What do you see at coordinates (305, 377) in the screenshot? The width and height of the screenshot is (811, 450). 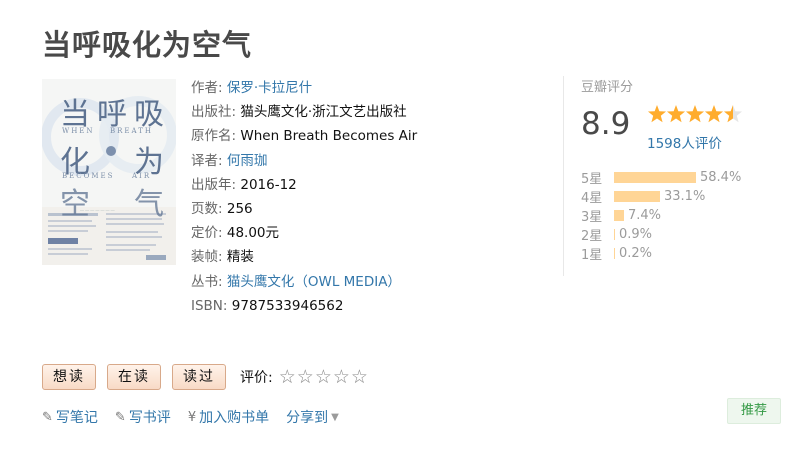 I see `rate-star-2-icon: ☆` at bounding box center [305, 377].